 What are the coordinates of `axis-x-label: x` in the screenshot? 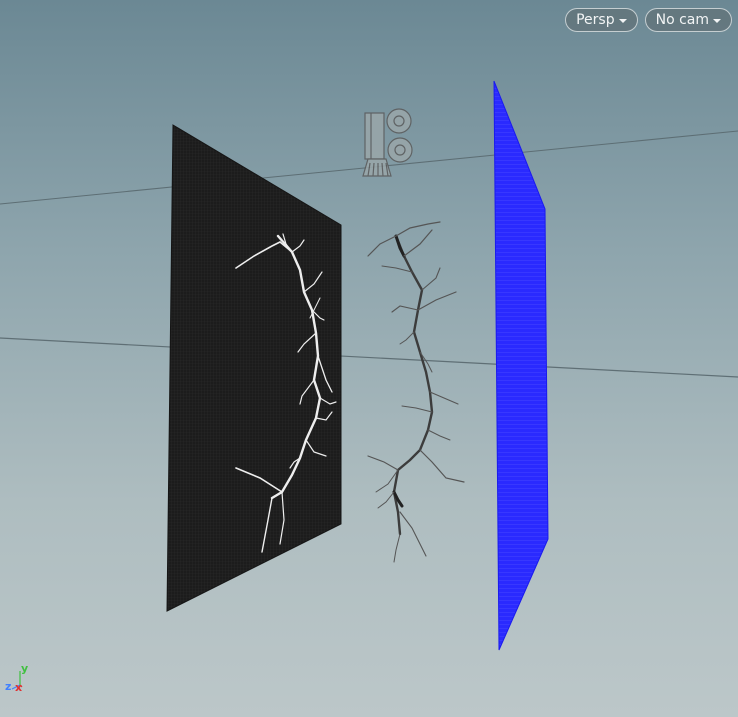 It's located at (19, 687).